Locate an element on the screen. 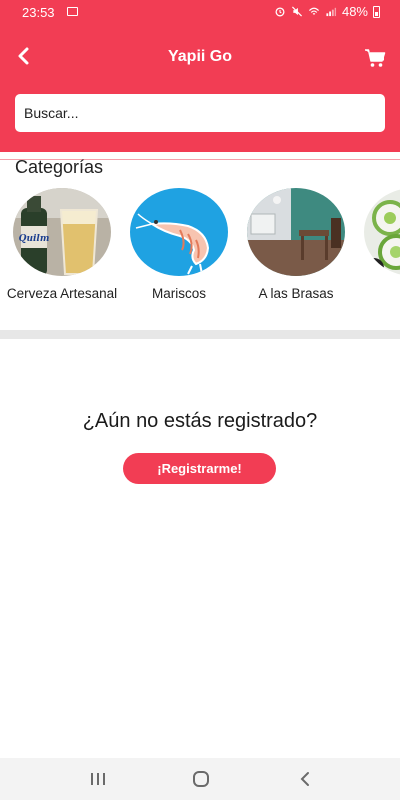  battery-percent: 48% is located at coordinates (354, 11).